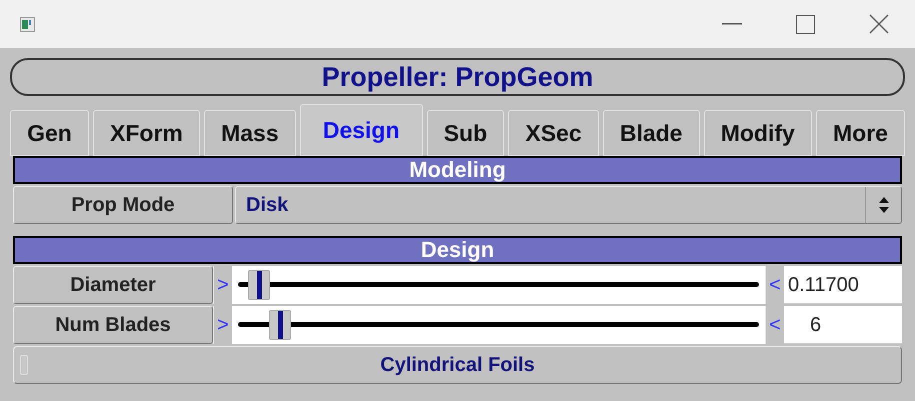  I want to click on tab: Mass, so click(250, 133).